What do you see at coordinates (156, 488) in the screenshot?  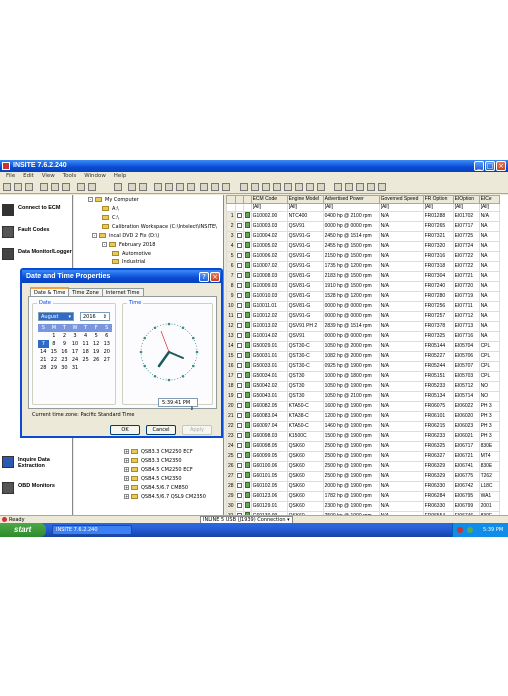 I see `tree-node-qsb45-67-cm850: + QSB4.5/6.7 CM850` at bounding box center [156, 488].